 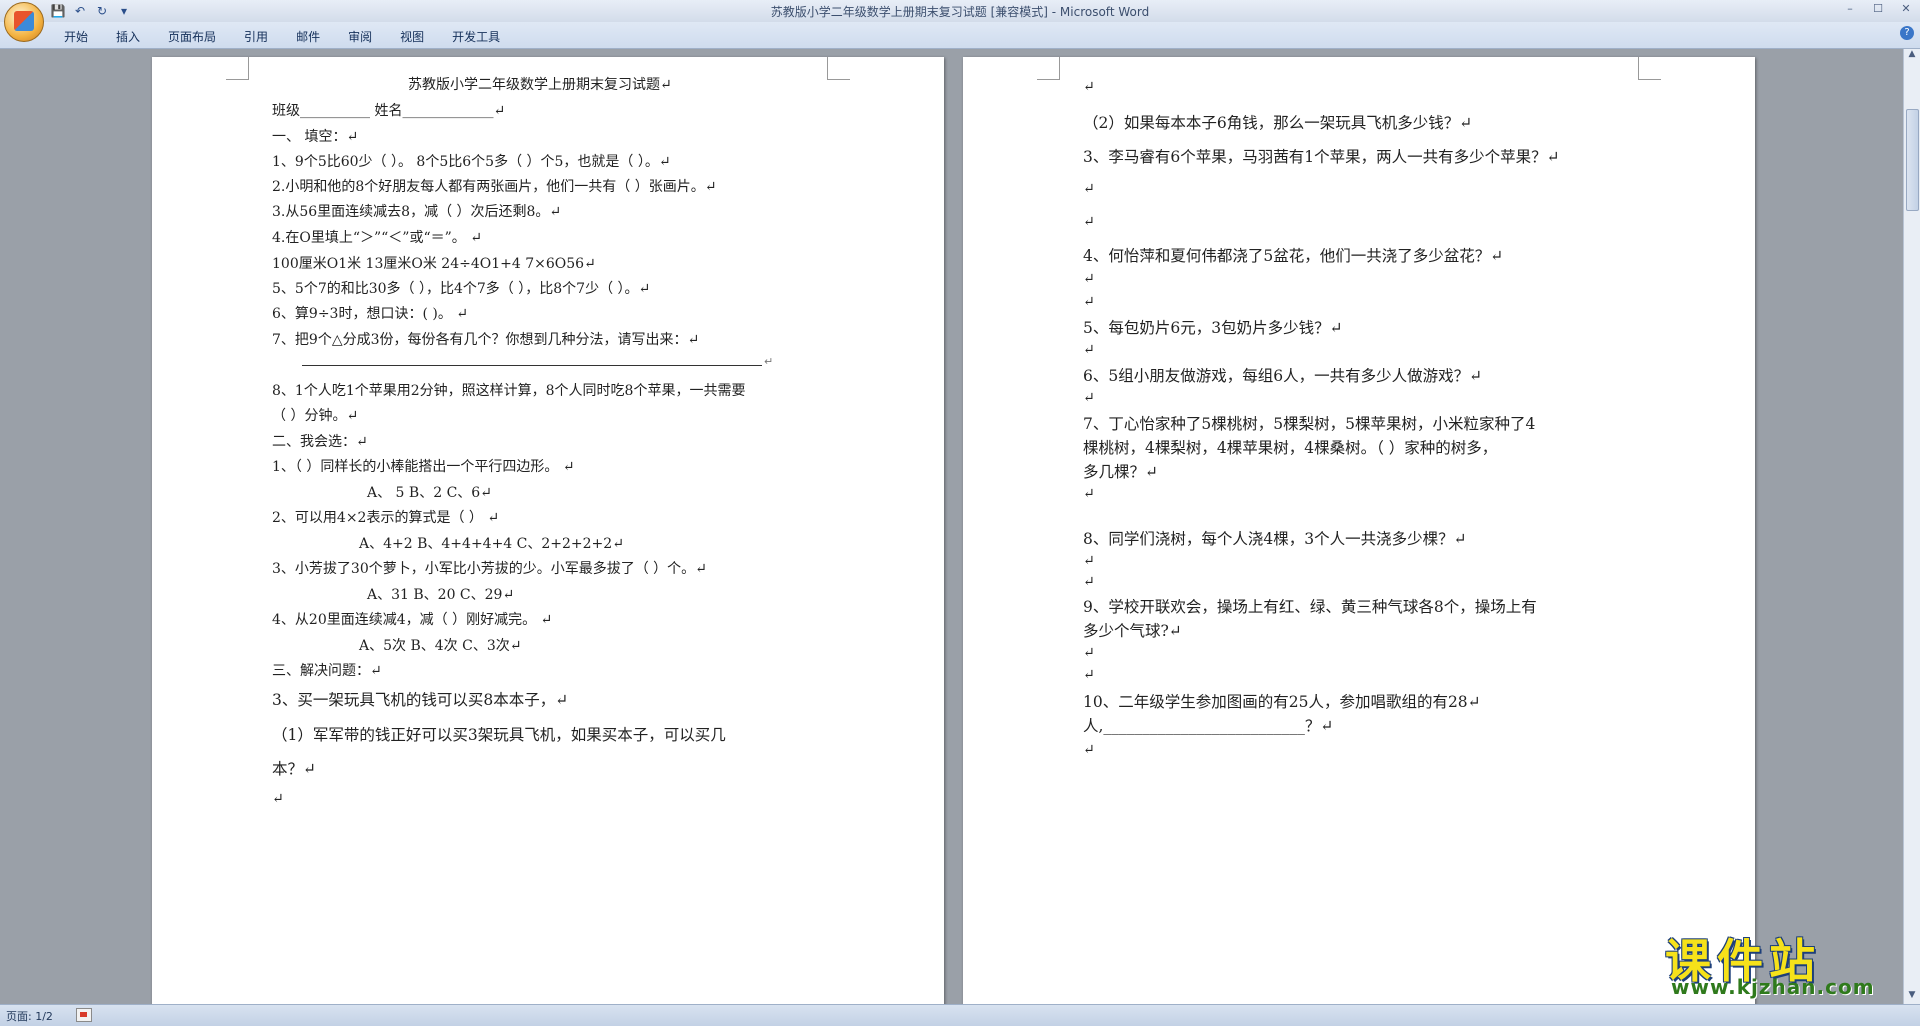 What do you see at coordinates (315, 416) in the screenshot?
I see `question-line: （ ）分钟。↵` at bounding box center [315, 416].